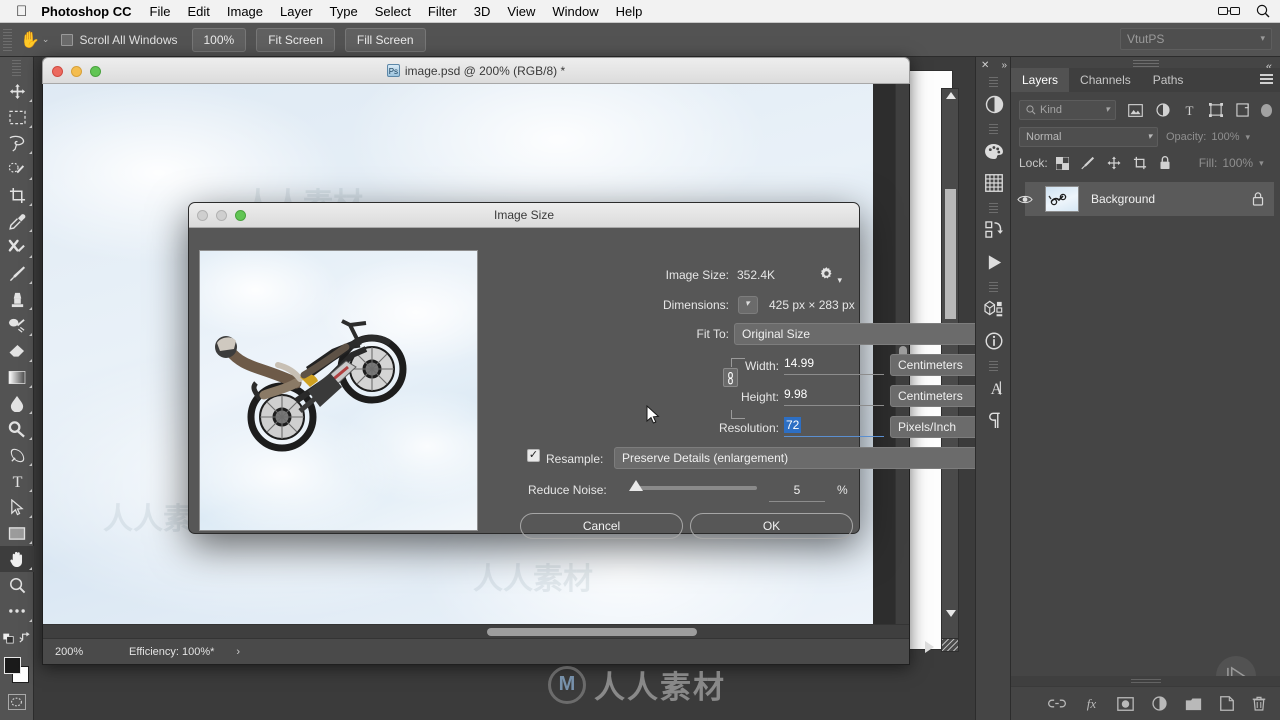 The height and width of the screenshot is (720, 1280). What do you see at coordinates (1193, 704) in the screenshot?
I see `new-group-icon` at bounding box center [1193, 704].